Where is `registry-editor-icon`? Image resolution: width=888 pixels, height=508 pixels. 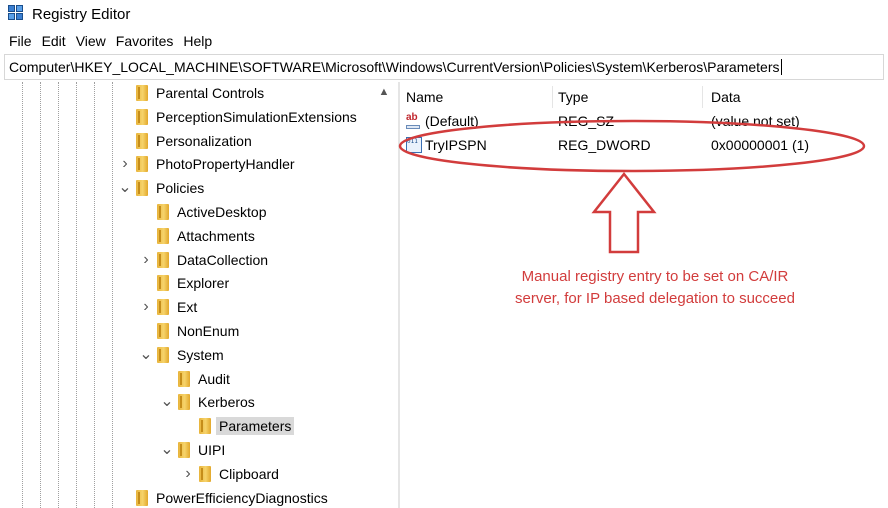 registry-editor-icon is located at coordinates (17, 14).